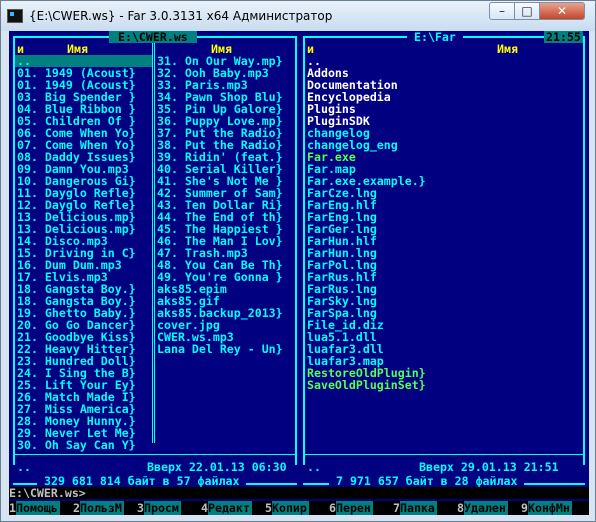  Describe the element at coordinates (427, 481) in the screenshot. I see `right-summary: 7 971 657 байт в 28 файлах` at that location.